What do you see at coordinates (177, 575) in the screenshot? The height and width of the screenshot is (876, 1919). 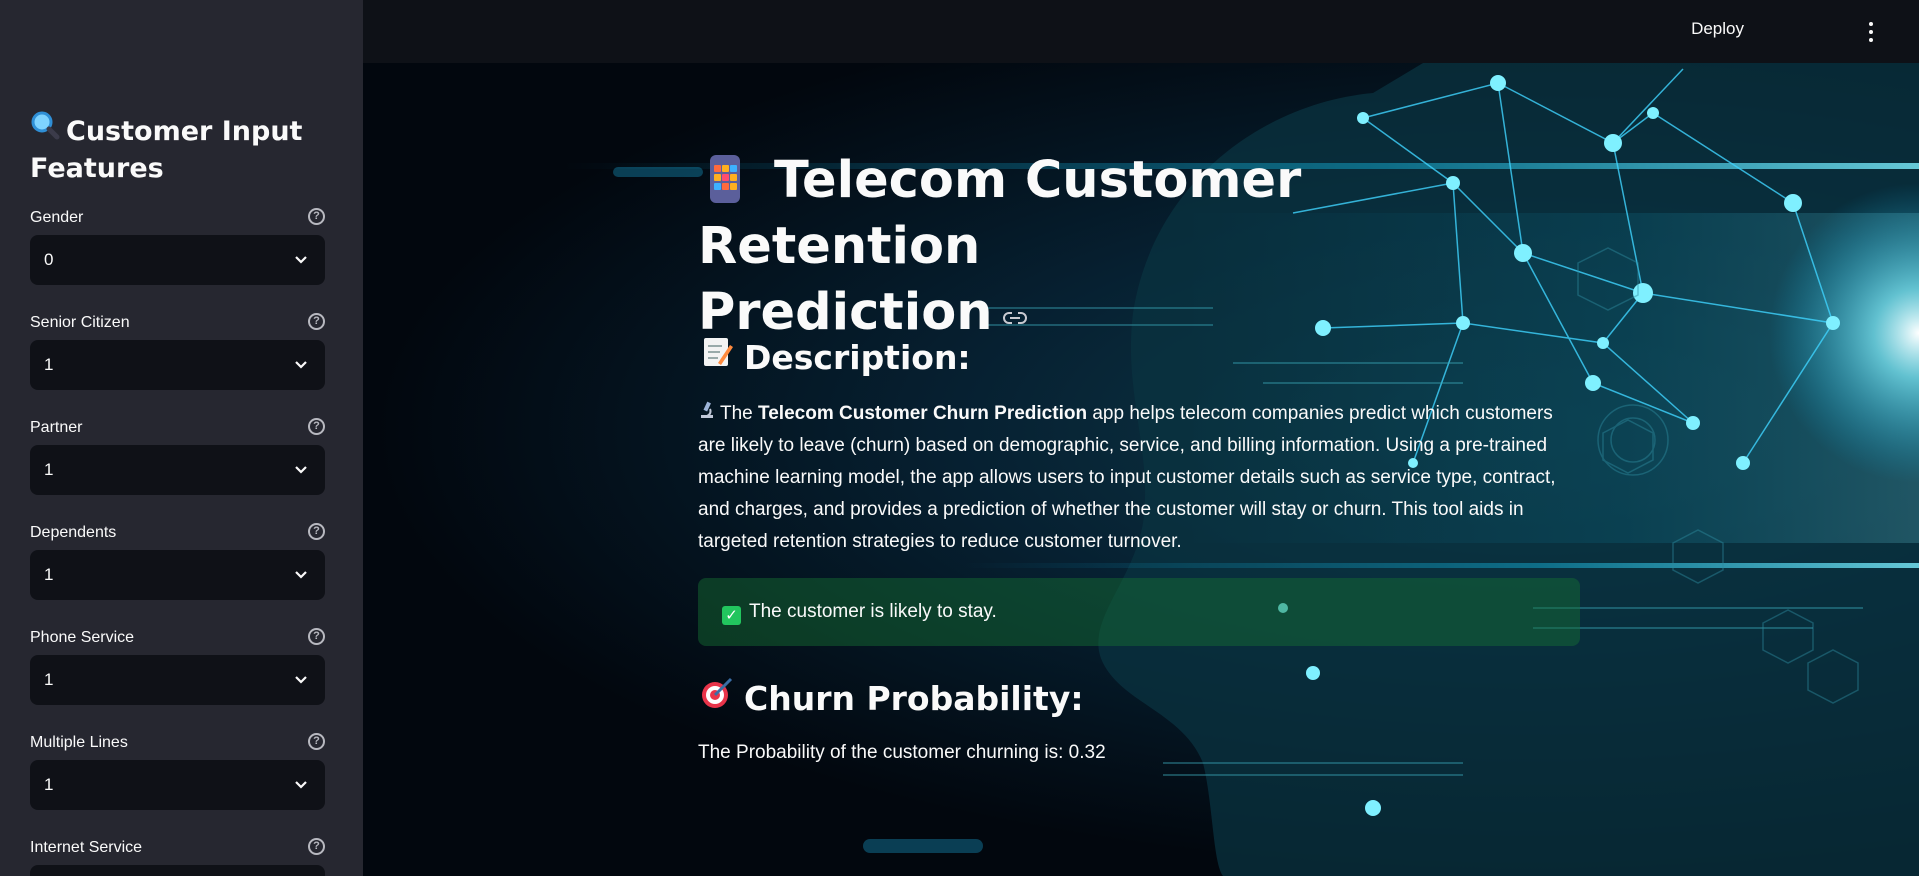 I see `dependents-select: 1` at bounding box center [177, 575].